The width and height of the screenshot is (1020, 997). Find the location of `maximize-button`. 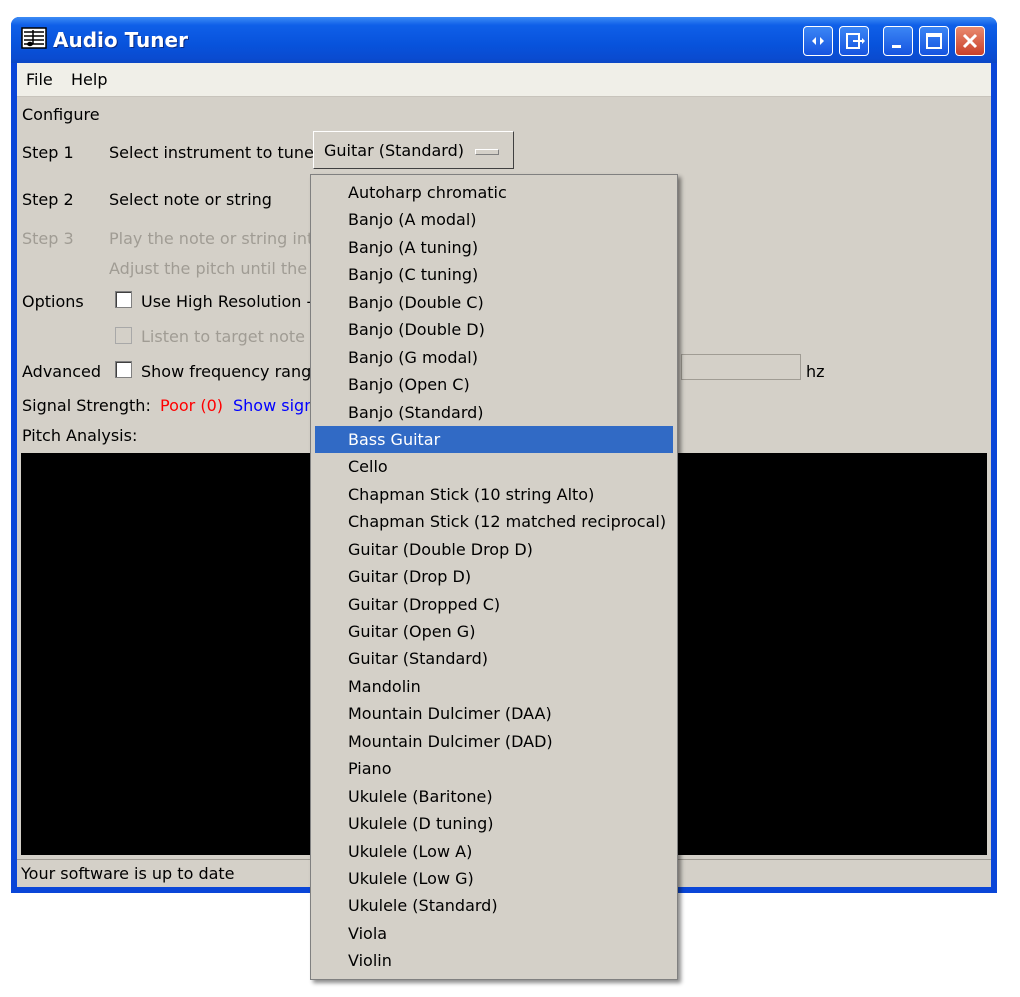

maximize-button is located at coordinates (934, 41).